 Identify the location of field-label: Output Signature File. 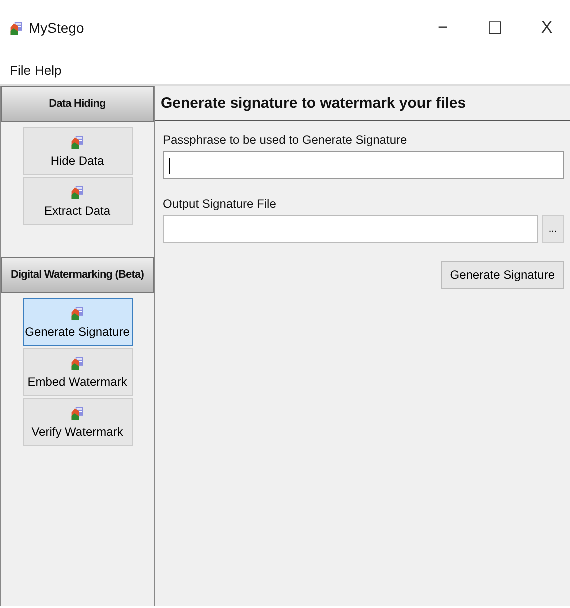
(219, 204).